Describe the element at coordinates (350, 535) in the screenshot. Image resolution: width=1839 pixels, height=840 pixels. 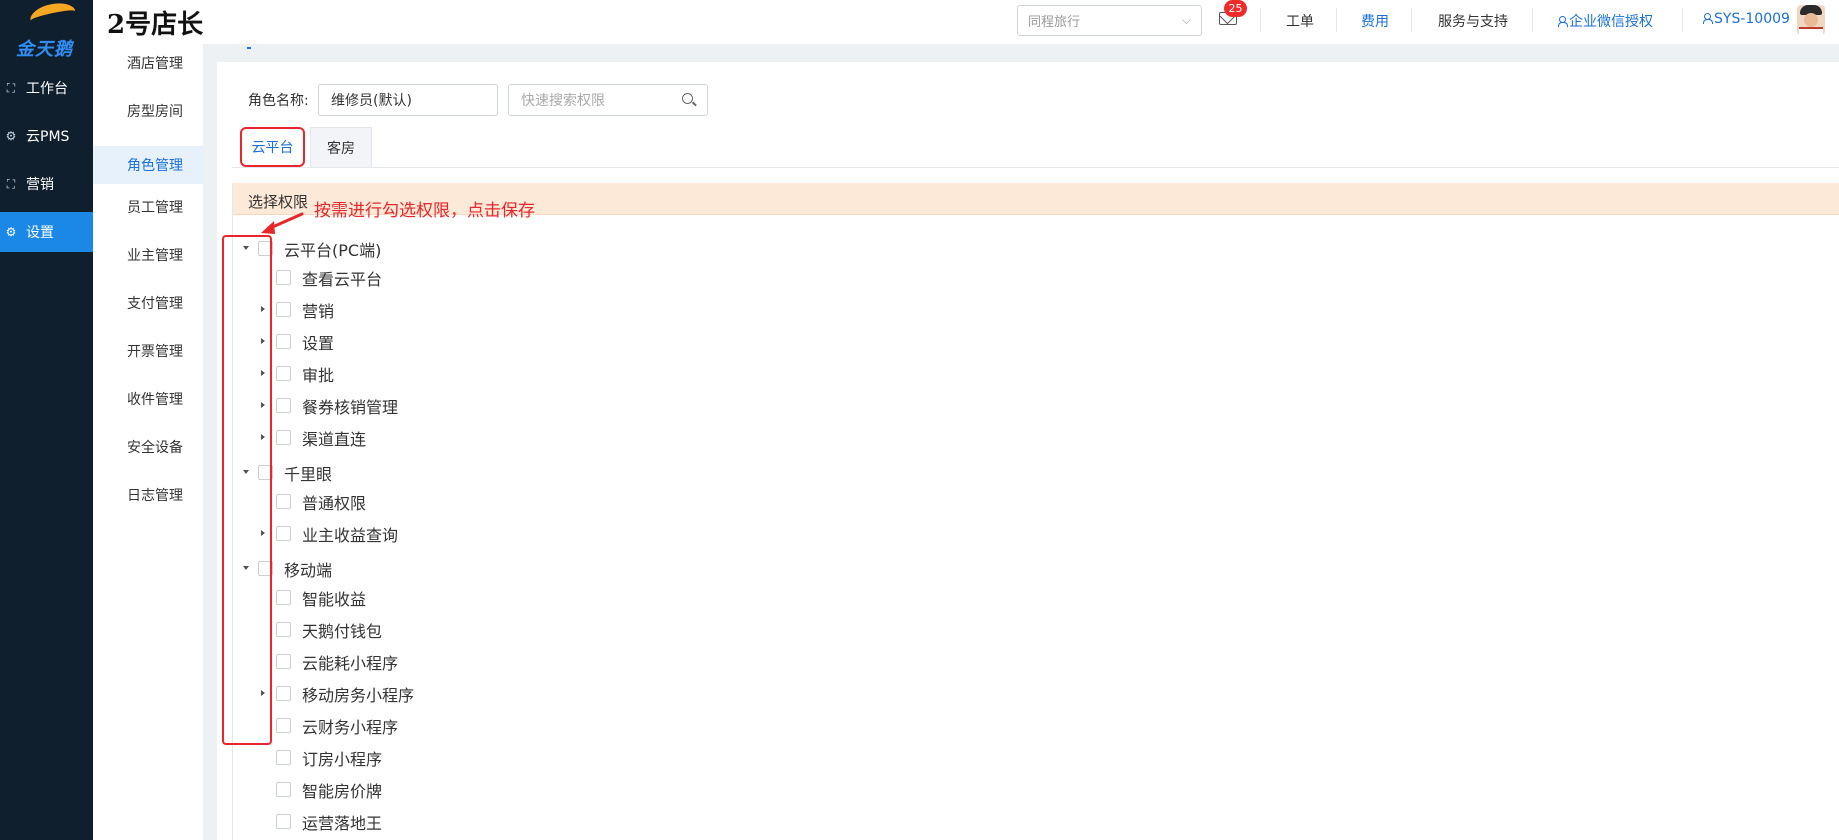
I see `permission-label: 业主收益查询` at that location.